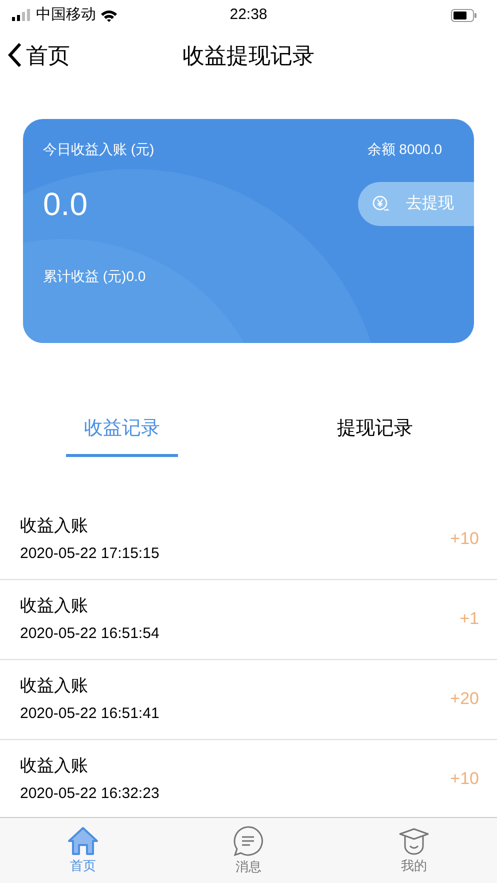 Image resolution: width=497 pixels, height=883 pixels. Describe the element at coordinates (464, 15) in the screenshot. I see `battery-icon` at that location.